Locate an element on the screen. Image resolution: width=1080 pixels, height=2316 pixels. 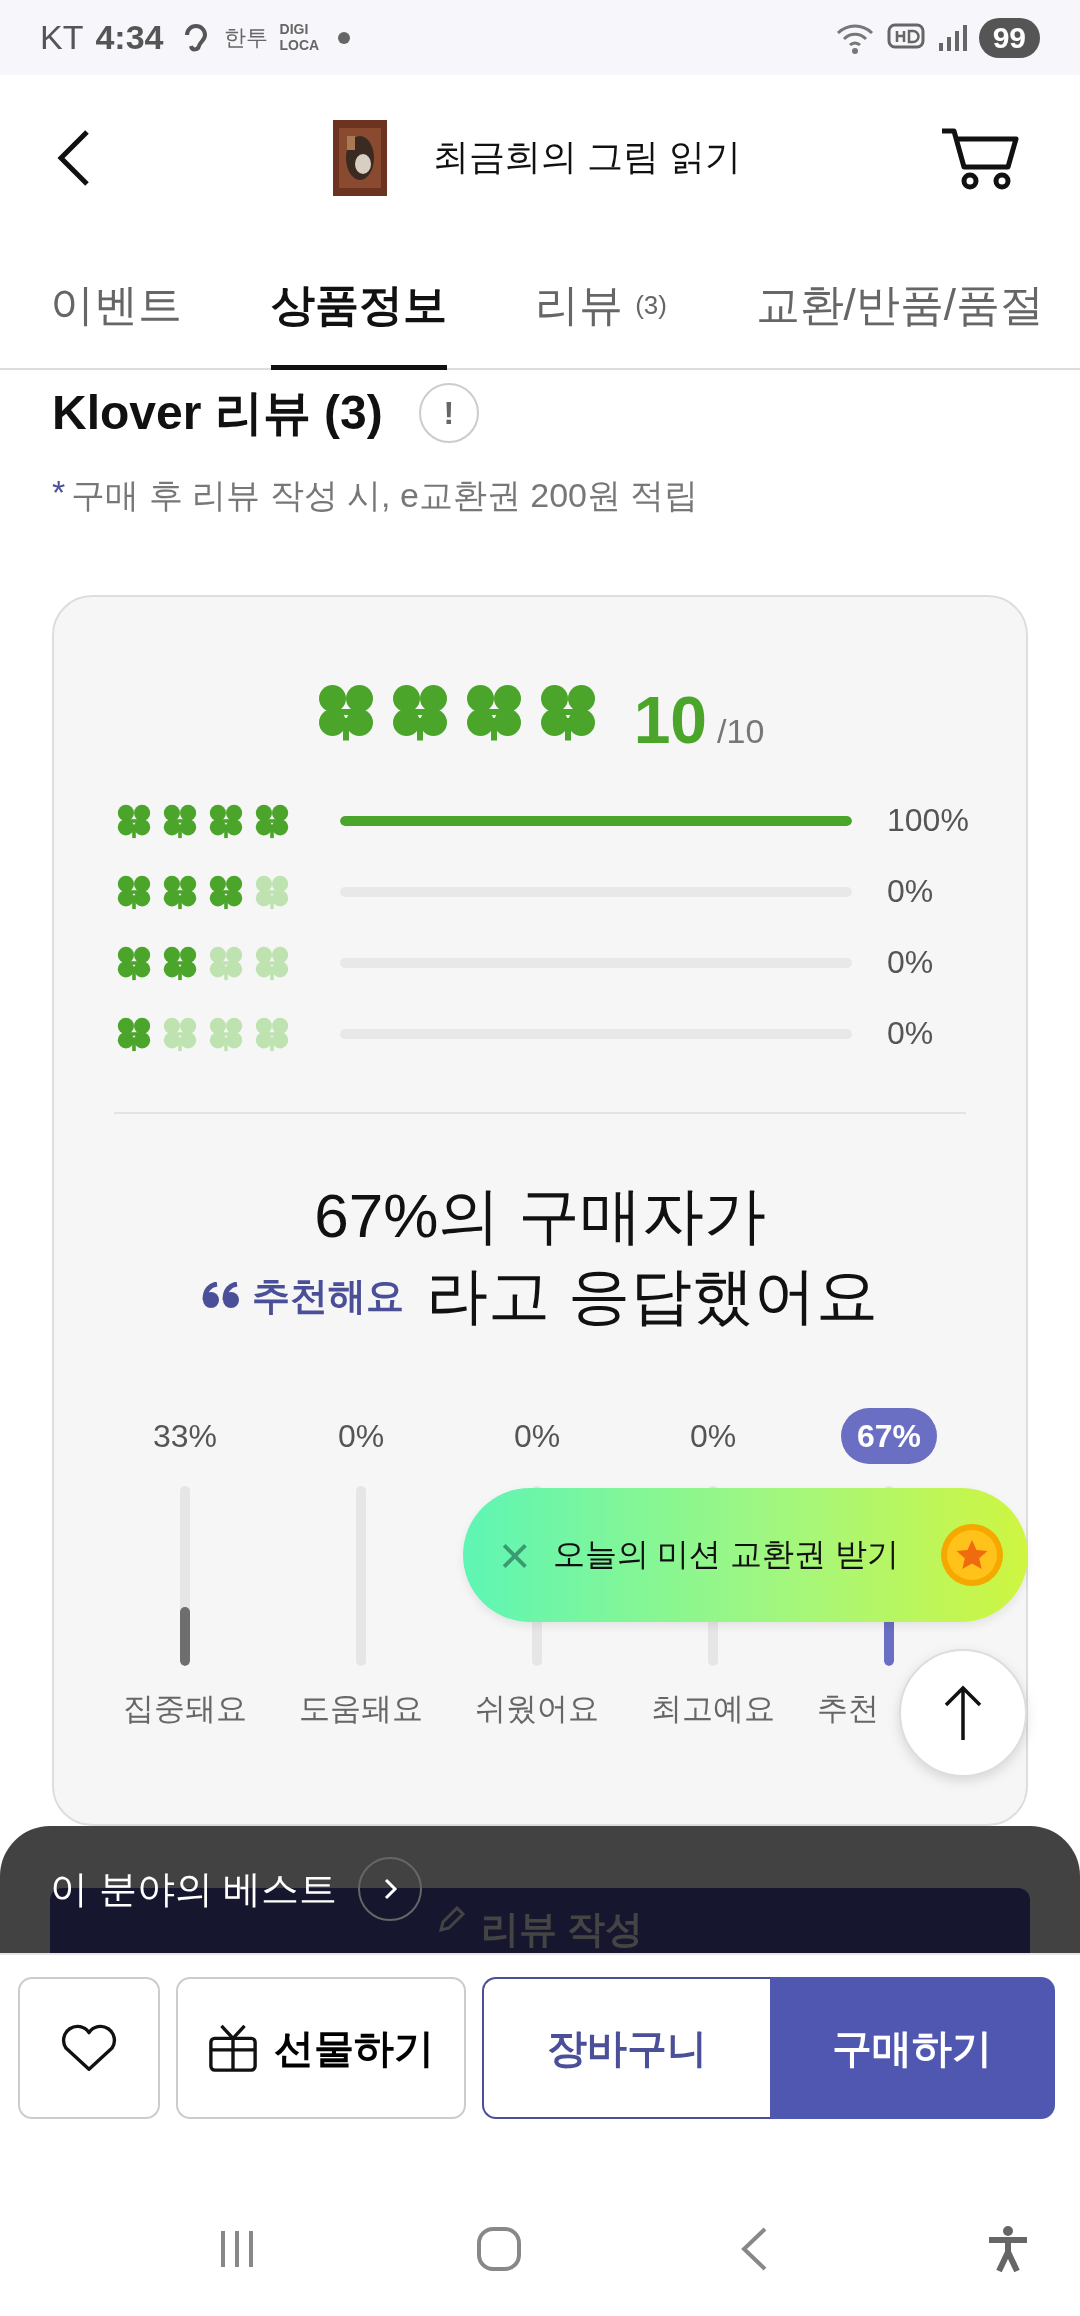
home-icon is located at coordinates (499, 2249).